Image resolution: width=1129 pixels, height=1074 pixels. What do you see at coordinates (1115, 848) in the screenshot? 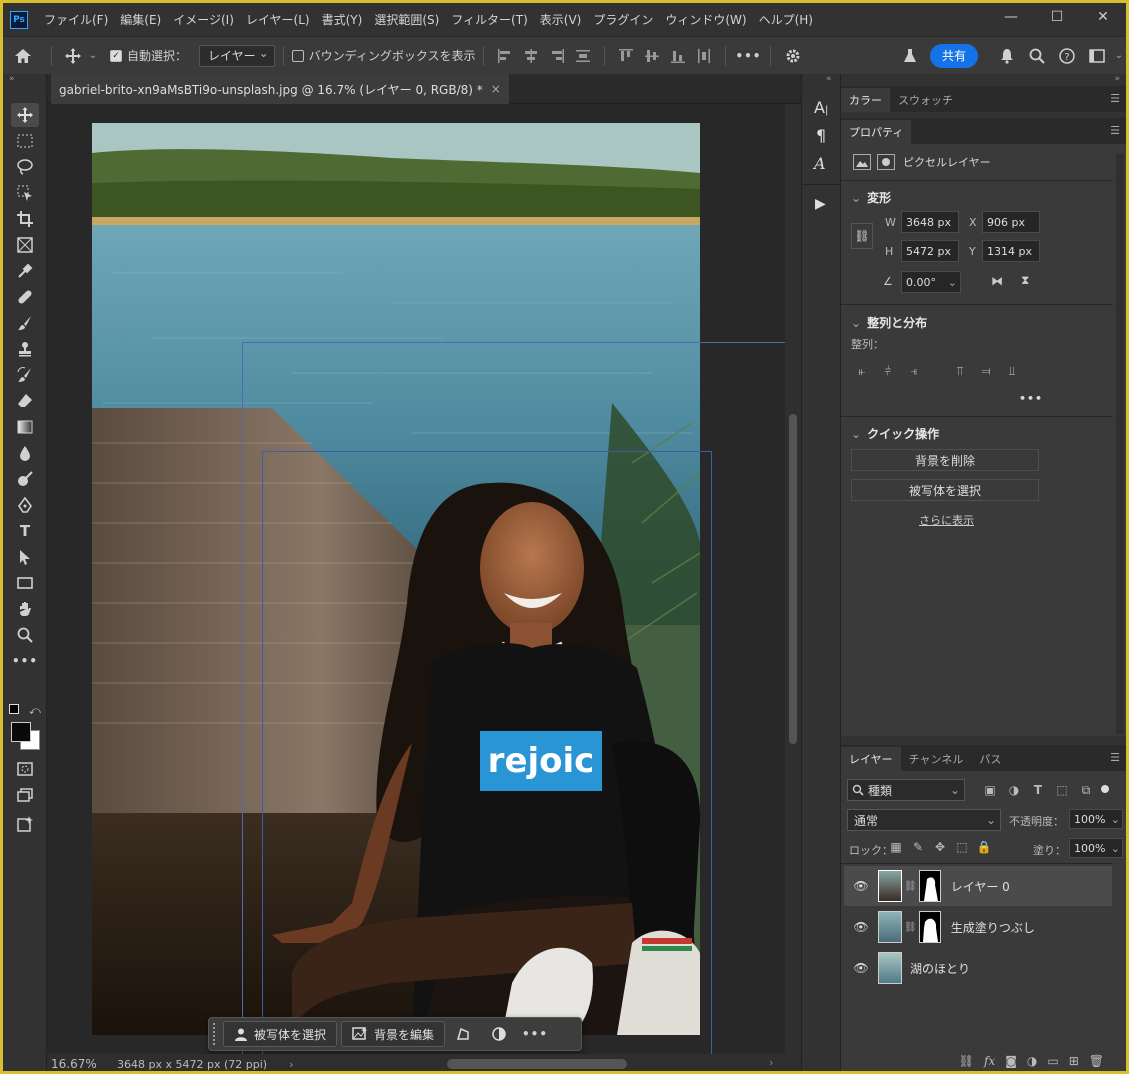
I see `fill-chevron-icon: ⌄` at bounding box center [1115, 848].